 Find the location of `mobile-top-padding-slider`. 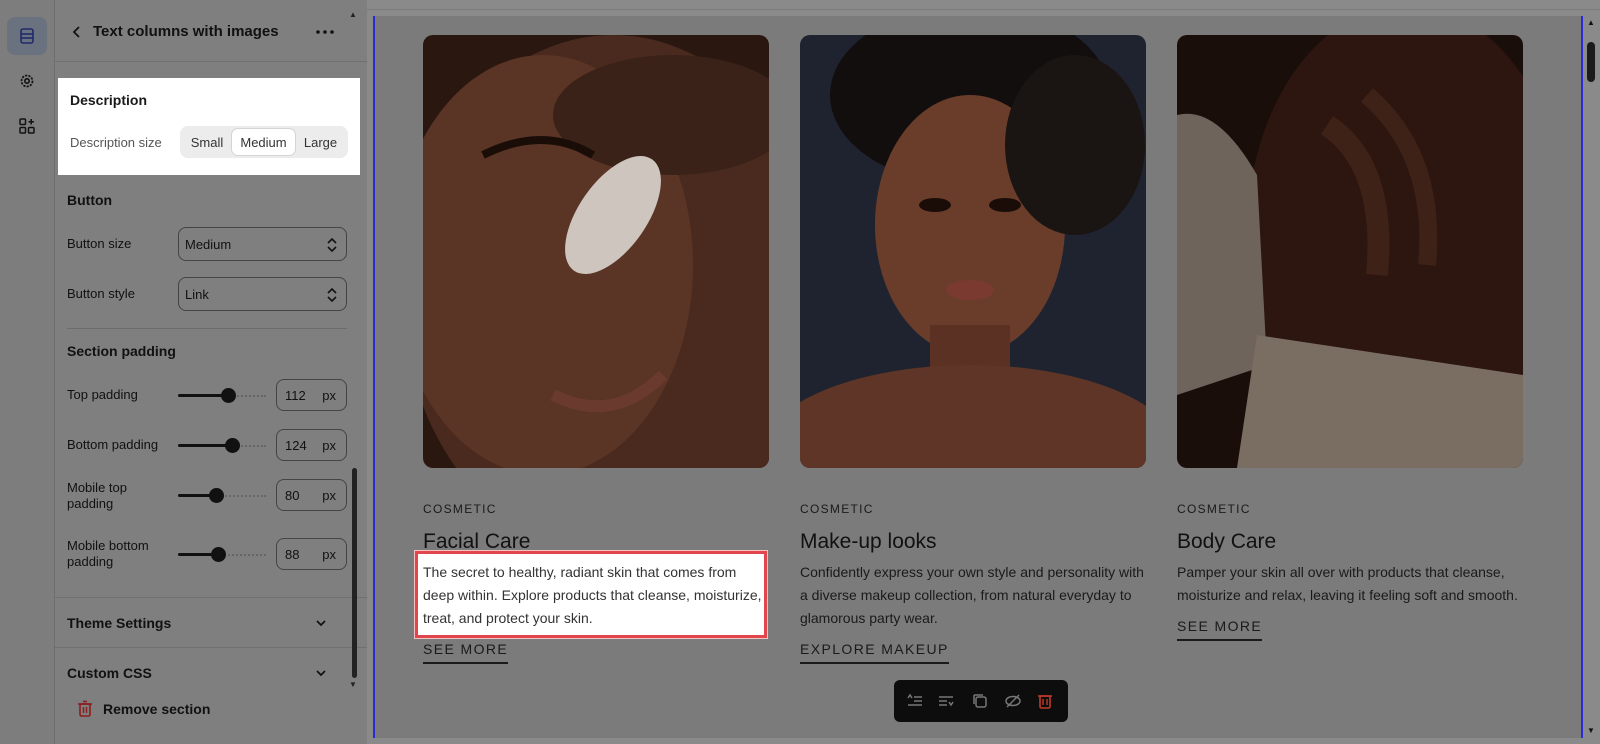

mobile-top-padding-slider is located at coordinates (222, 495).